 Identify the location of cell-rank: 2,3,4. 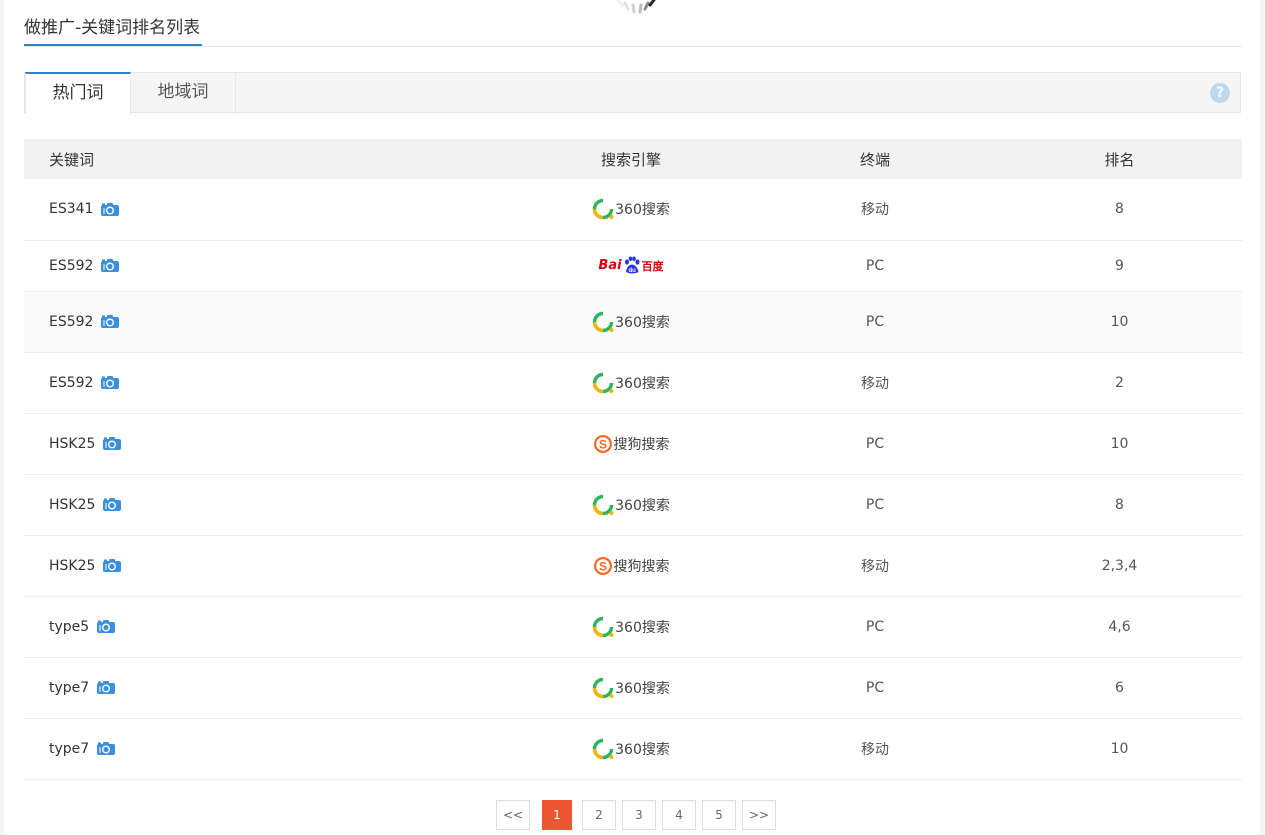
(1119, 566).